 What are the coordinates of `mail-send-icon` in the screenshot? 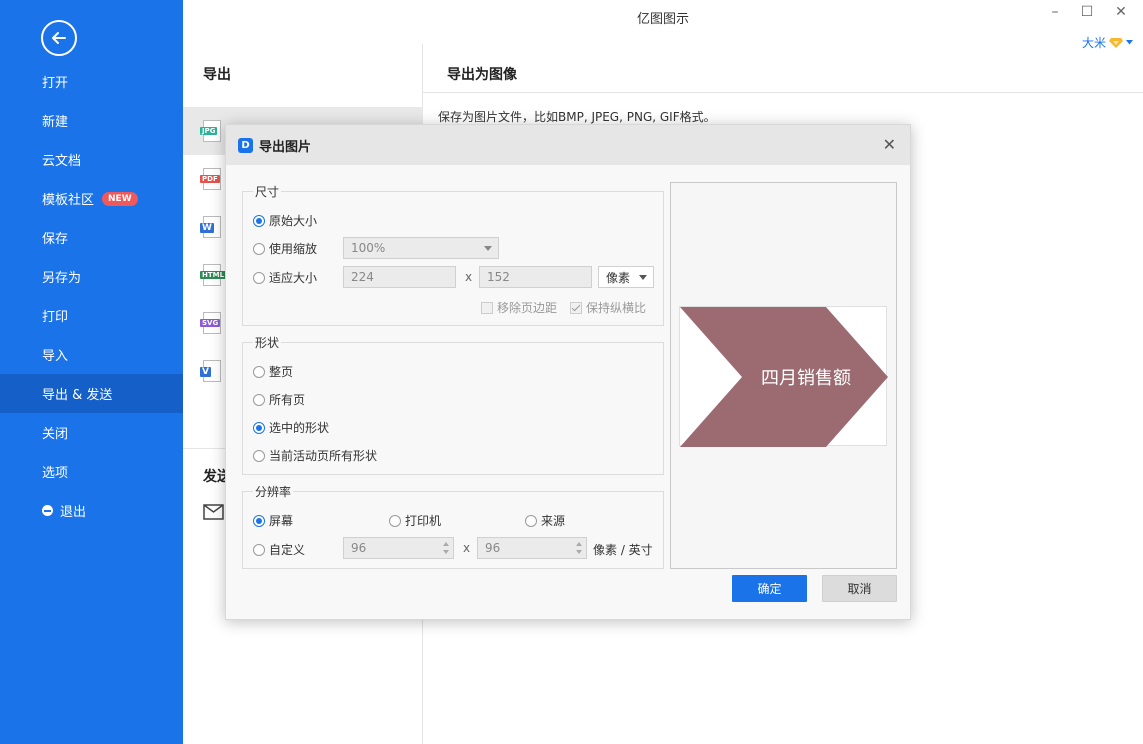 It's located at (215, 513).